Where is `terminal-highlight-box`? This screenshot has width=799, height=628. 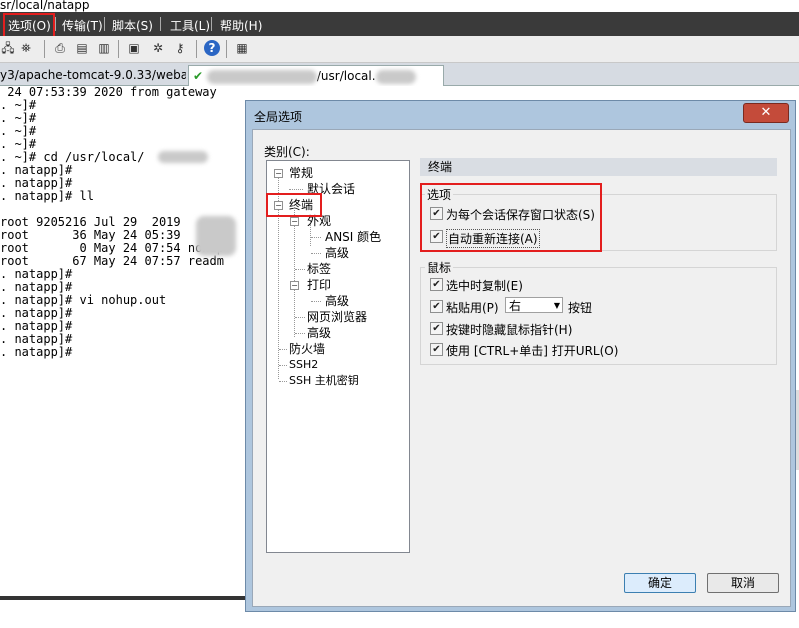
terminal-highlight-box is located at coordinates (294, 205).